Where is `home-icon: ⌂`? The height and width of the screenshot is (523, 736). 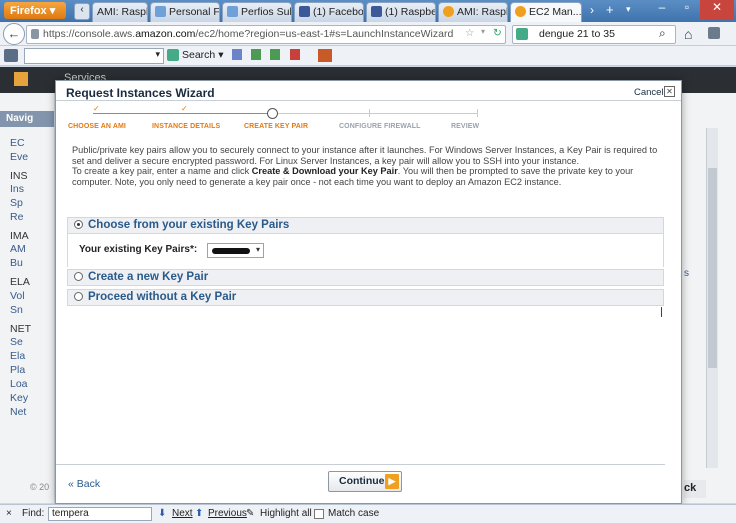 home-icon: ⌂ is located at coordinates (688, 34).